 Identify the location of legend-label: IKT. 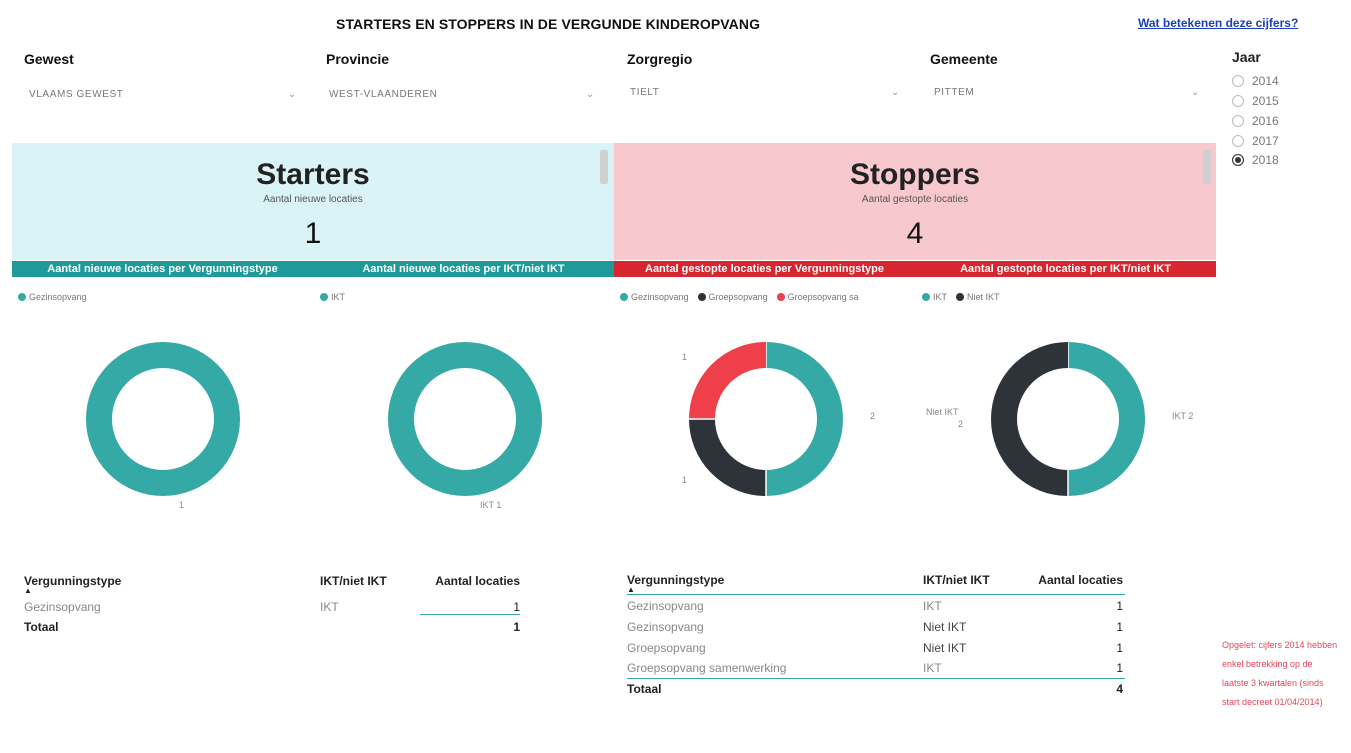
(338, 297).